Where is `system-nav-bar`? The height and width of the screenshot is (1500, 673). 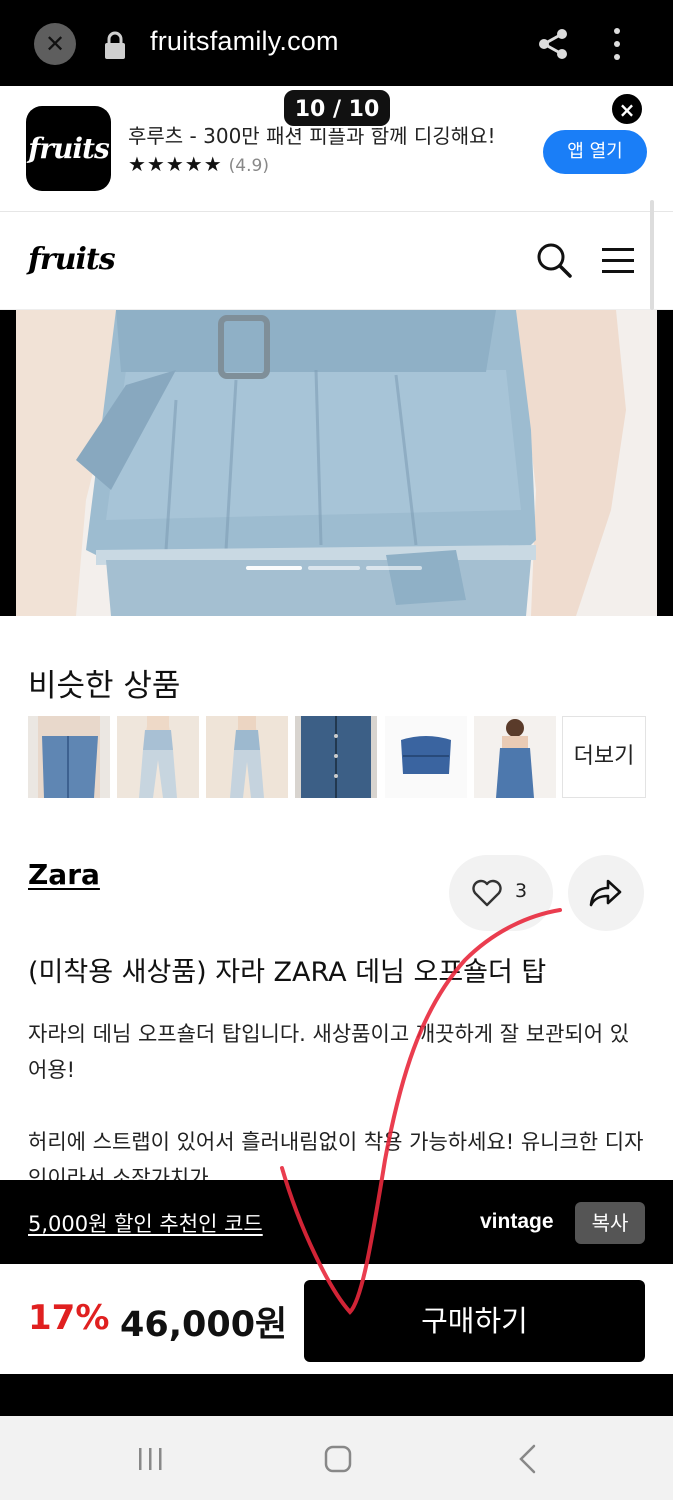
system-nav-bar is located at coordinates (336, 1458).